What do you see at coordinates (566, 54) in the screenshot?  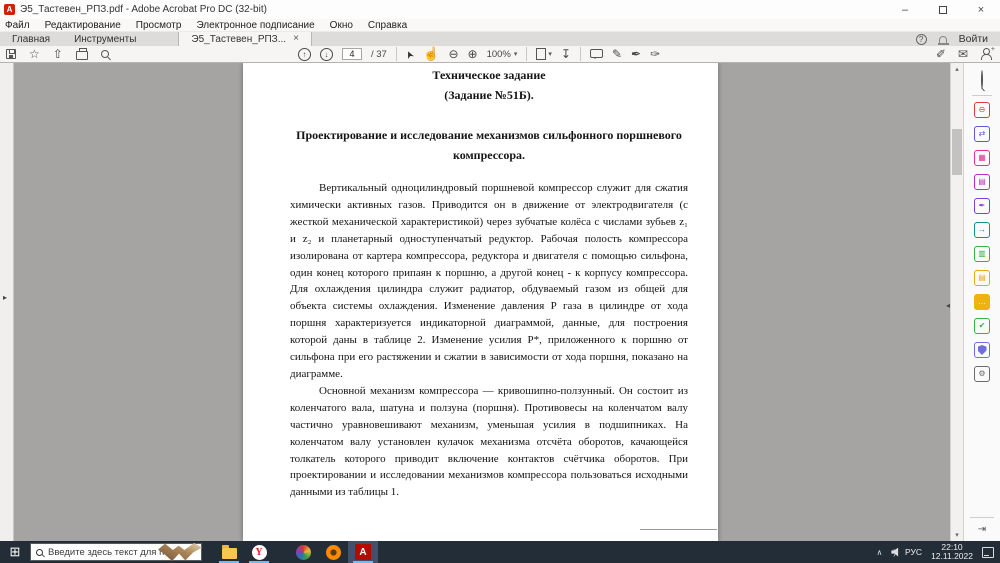 I see `fit-width-icon: ↧` at bounding box center [566, 54].